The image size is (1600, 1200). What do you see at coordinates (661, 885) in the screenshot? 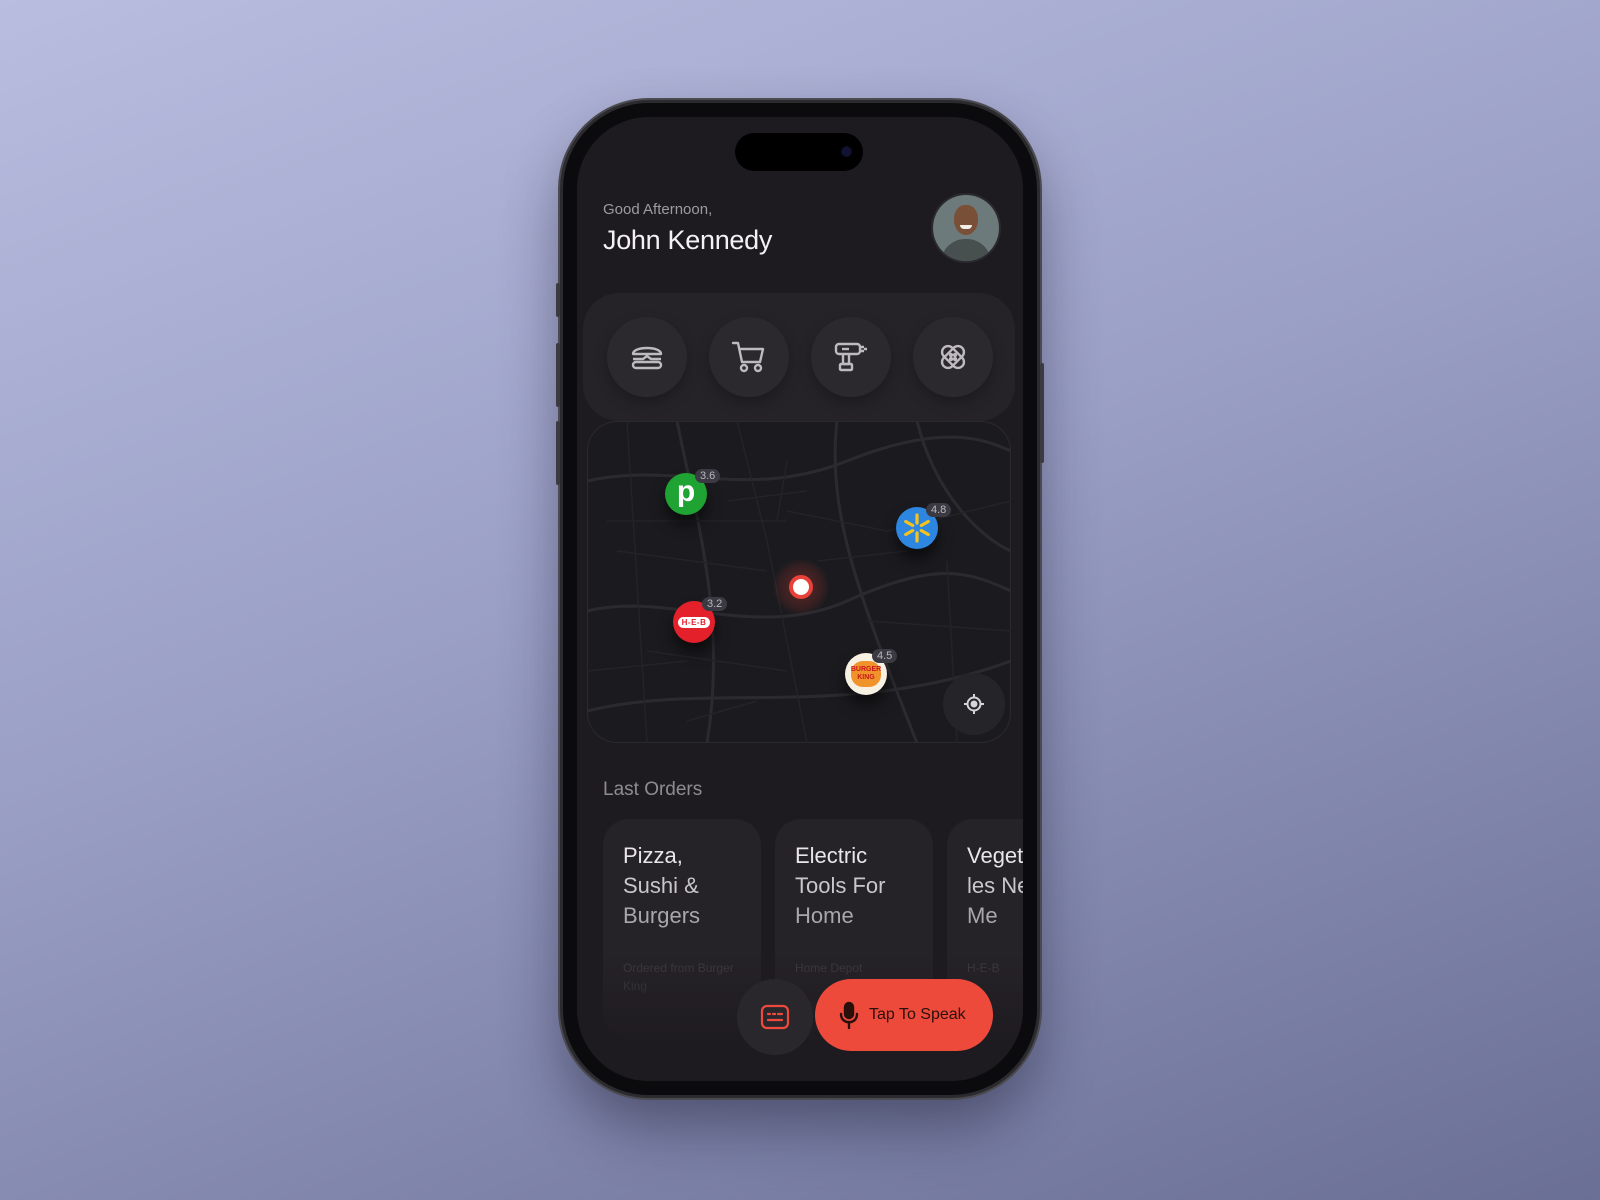
I see `order-title-line: Sushi &` at bounding box center [661, 885].